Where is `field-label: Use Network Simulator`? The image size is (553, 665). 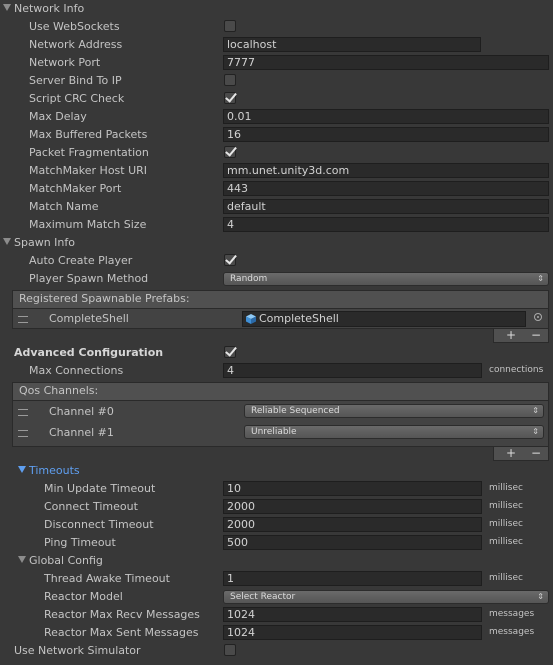
field-label: Use Network Simulator is located at coordinates (77, 650).